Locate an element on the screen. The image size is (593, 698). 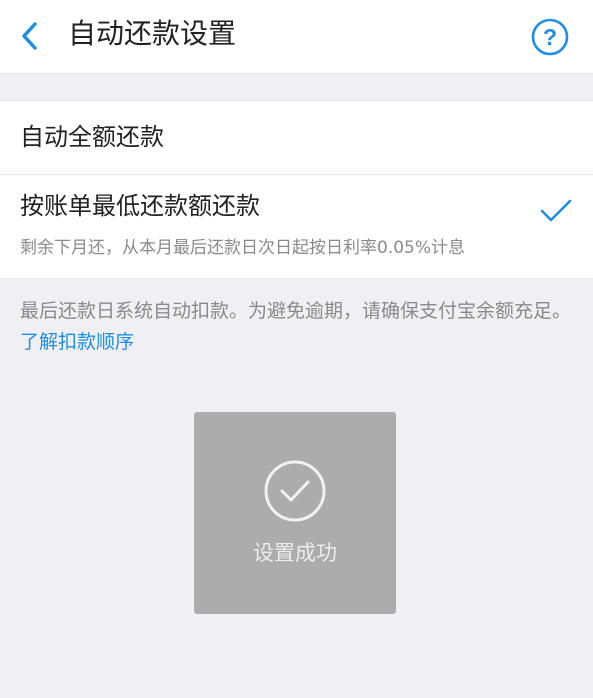
notice-text: 最后还款日系统自动扣款。为避免逾期，请确保支付宝余额充足。了解扣款顺序 is located at coordinates (297, 327).